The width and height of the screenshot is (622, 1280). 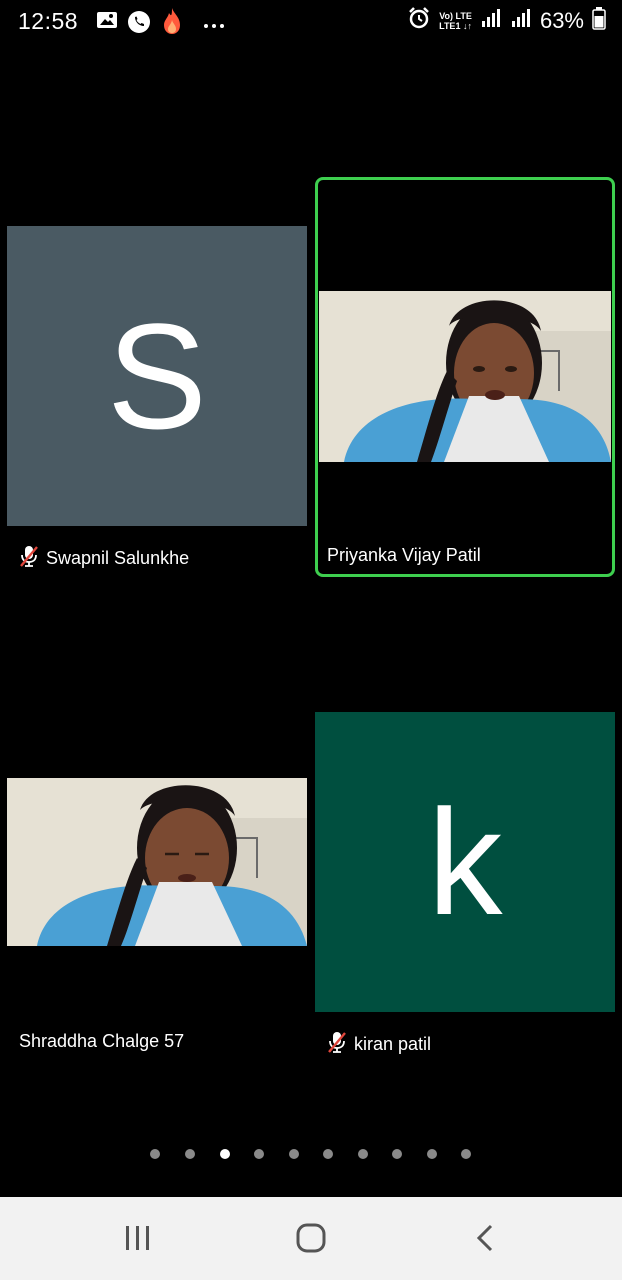 What do you see at coordinates (138, 1240) in the screenshot?
I see `recent-apps-icon` at bounding box center [138, 1240].